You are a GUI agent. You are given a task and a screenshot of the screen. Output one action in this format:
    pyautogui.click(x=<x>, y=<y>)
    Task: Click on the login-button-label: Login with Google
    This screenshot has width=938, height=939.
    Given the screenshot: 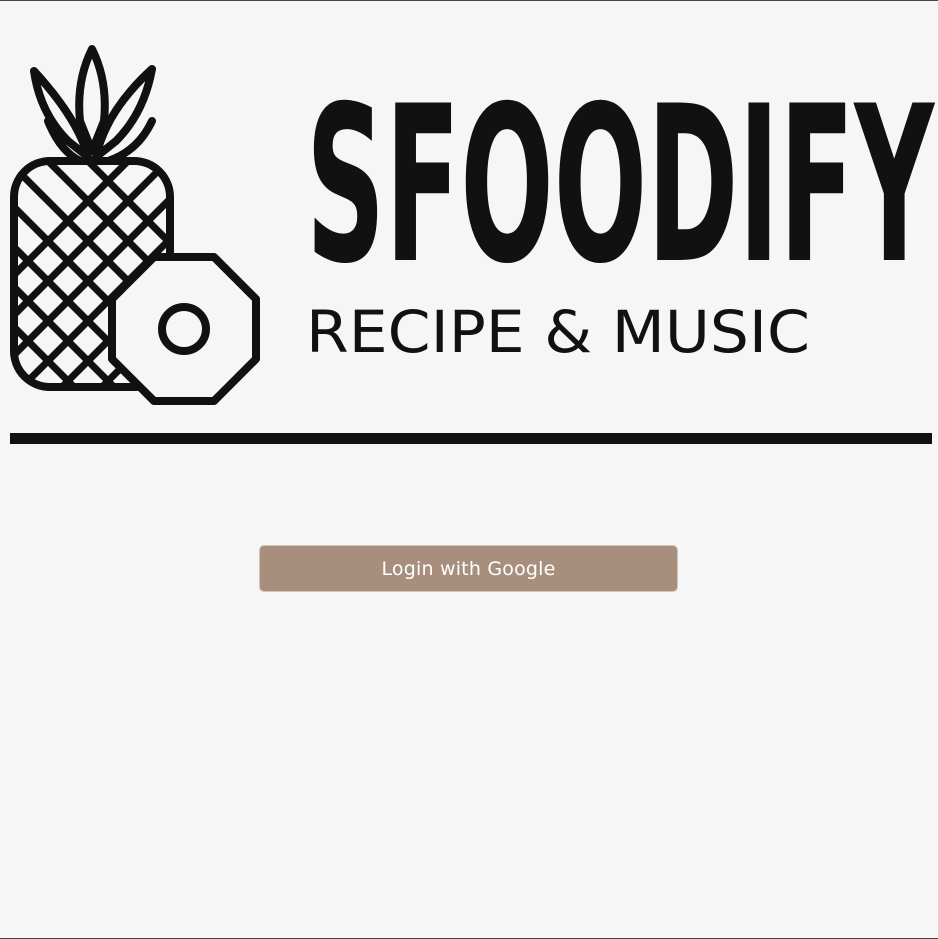 What is the action you would take?
    pyautogui.click(x=468, y=568)
    